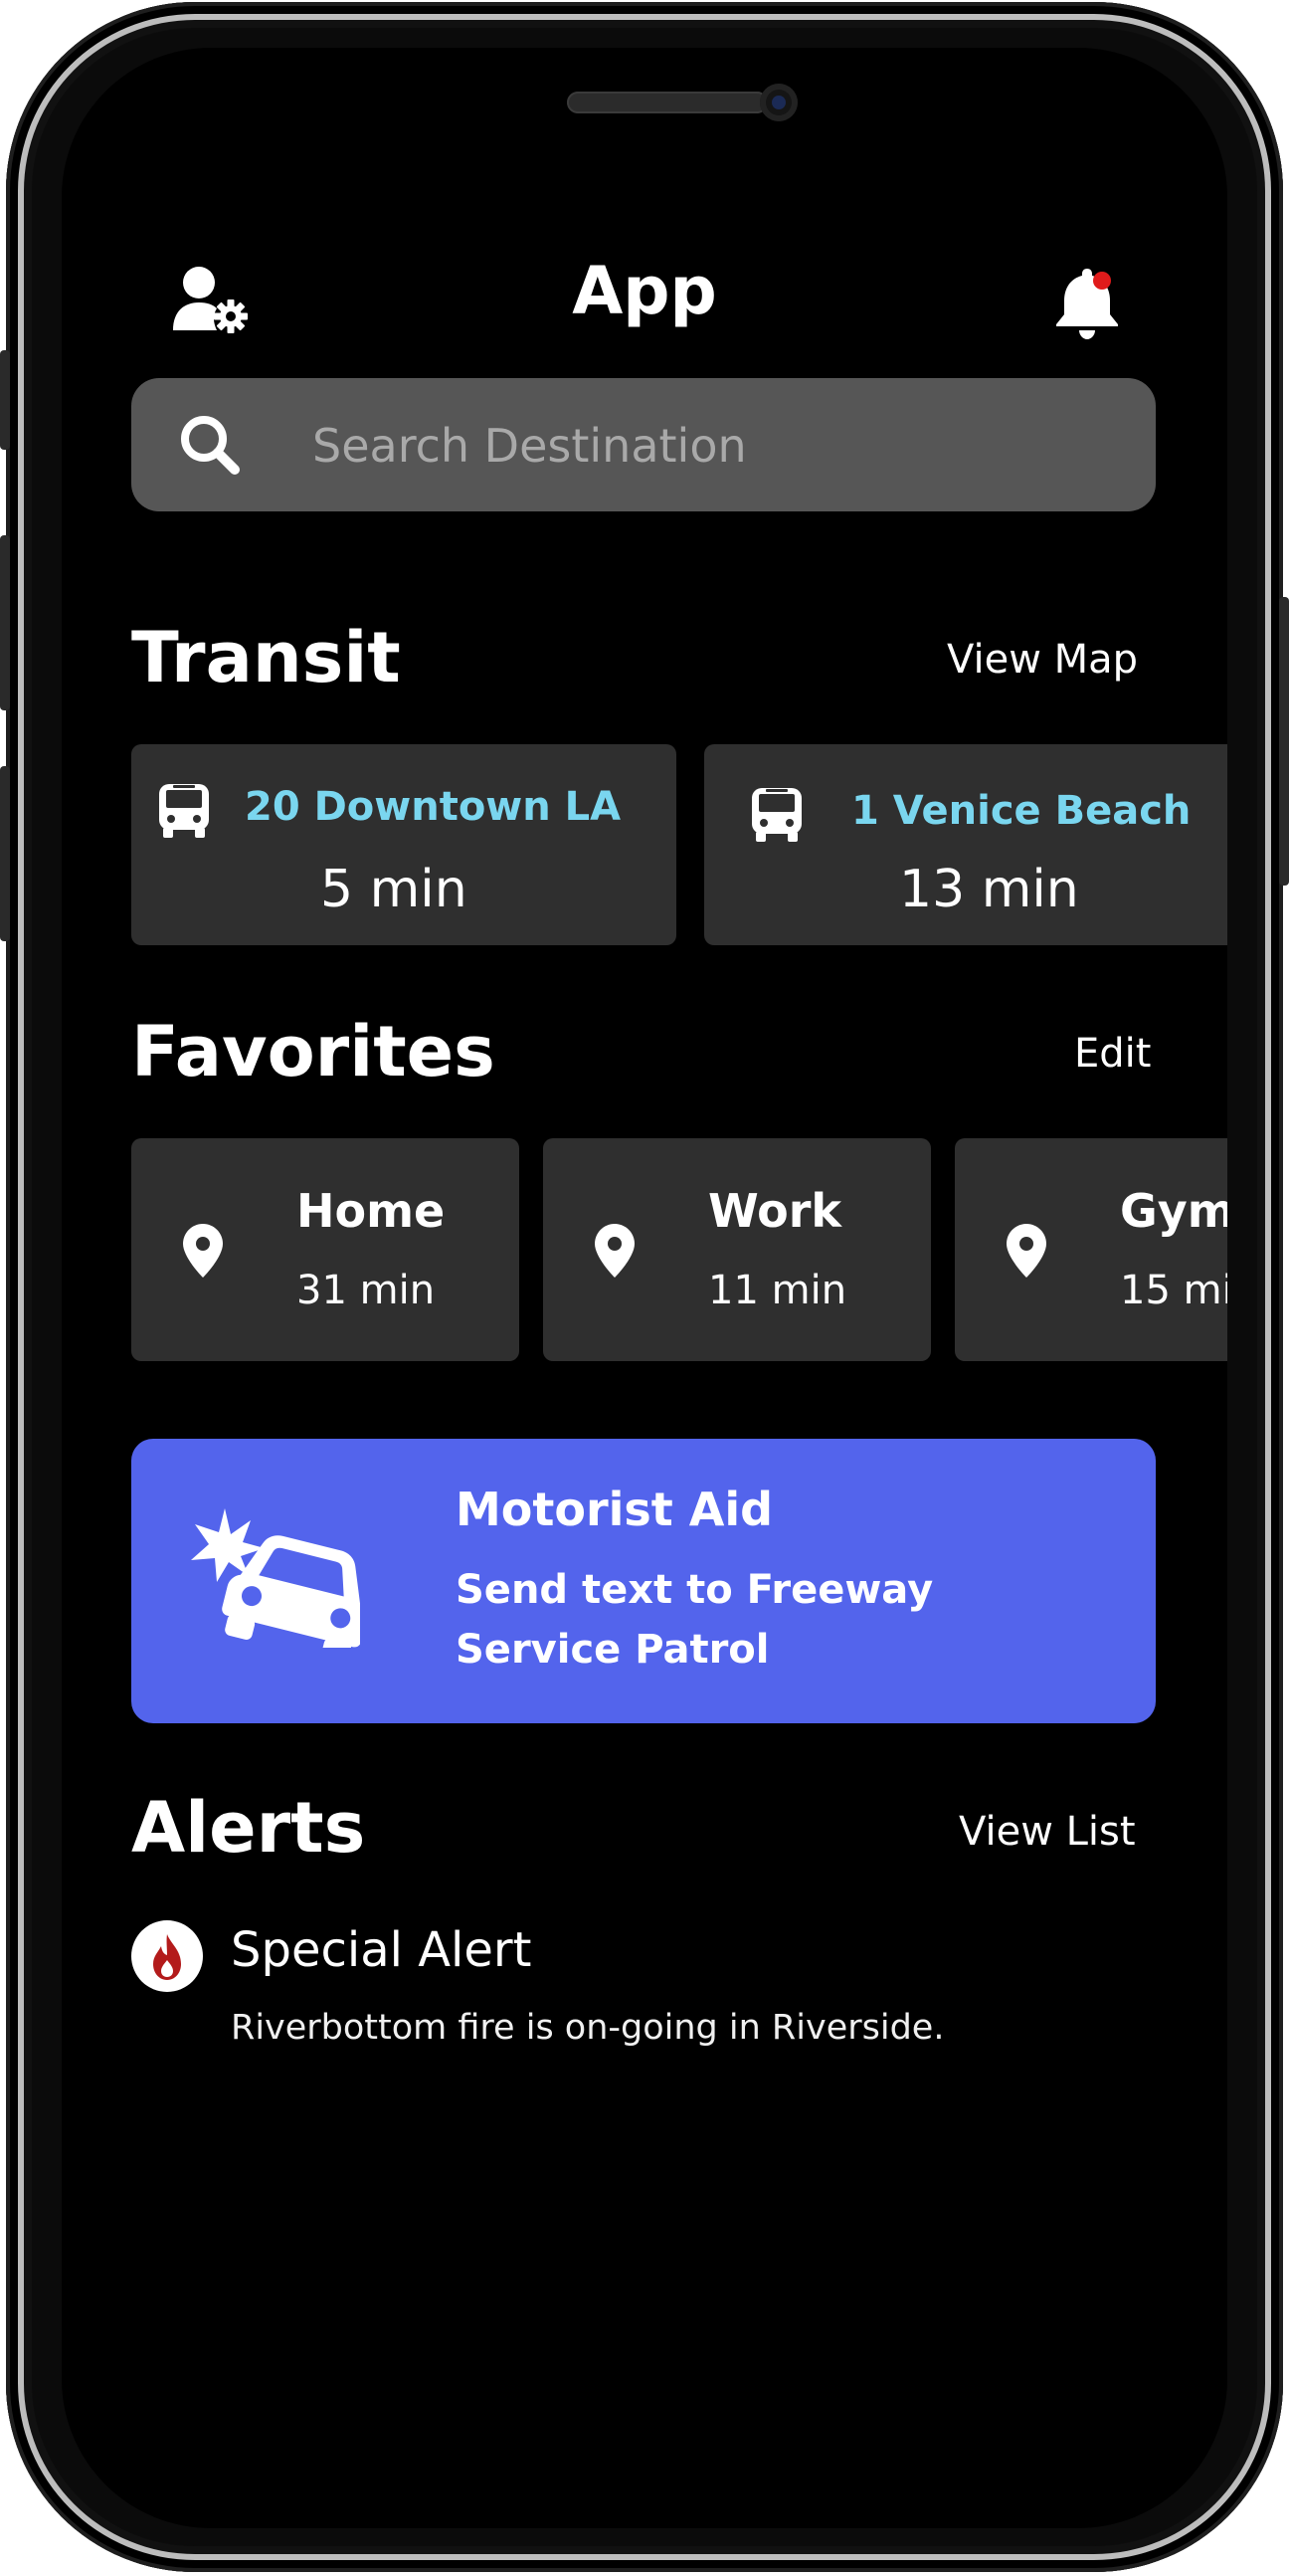 This screenshot has height=2576, width=1289. I want to click on search-bar, so click(643, 445).